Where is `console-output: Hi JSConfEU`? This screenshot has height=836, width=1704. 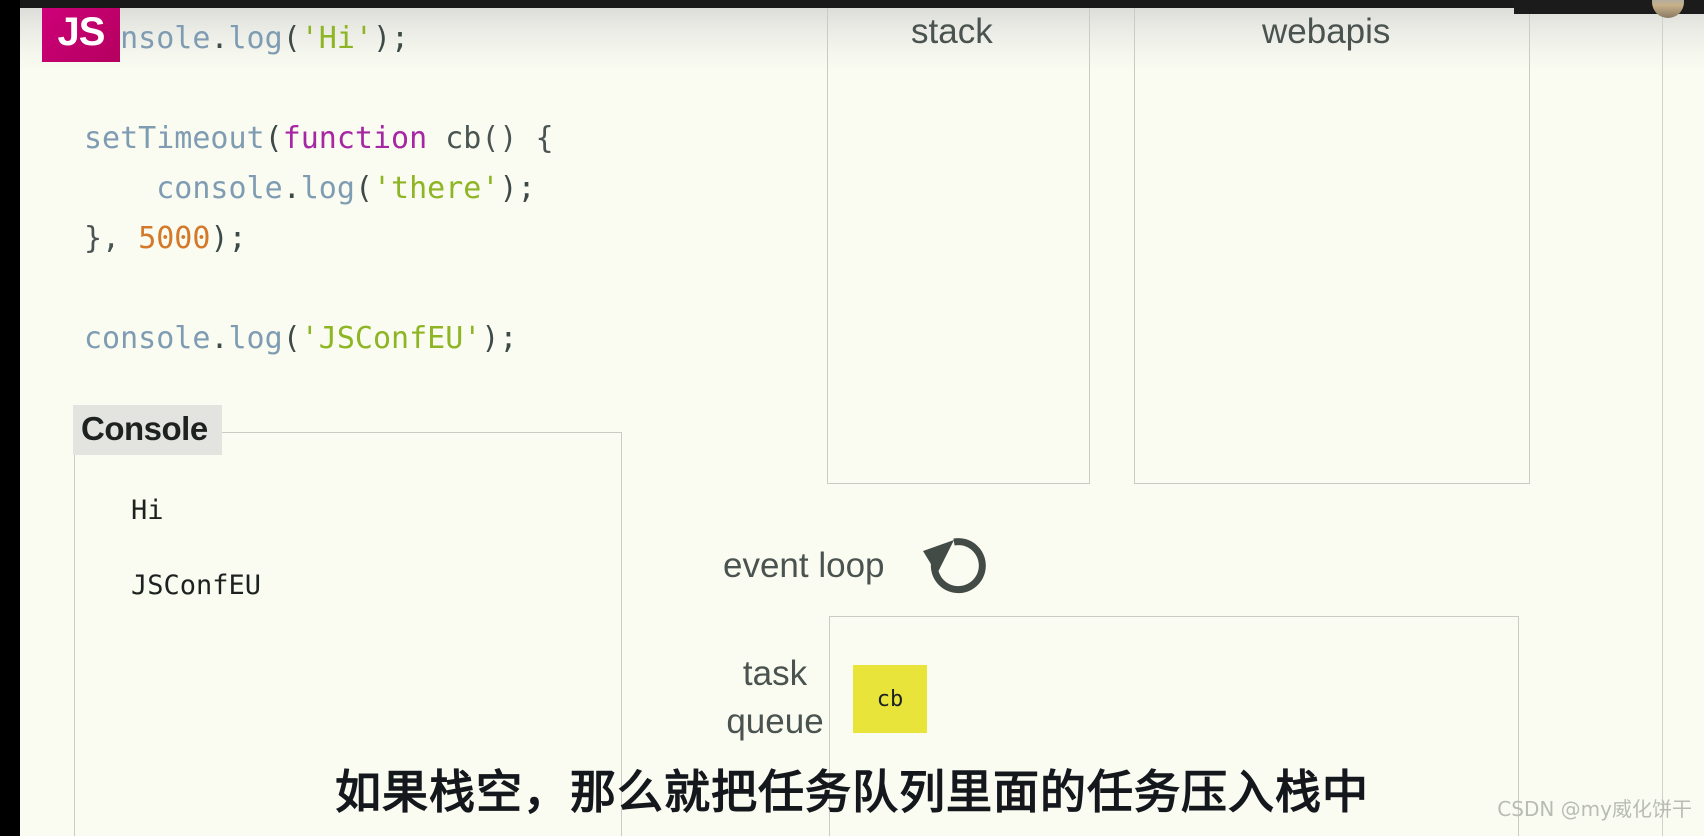 console-output: Hi JSConfEU is located at coordinates (348, 517).